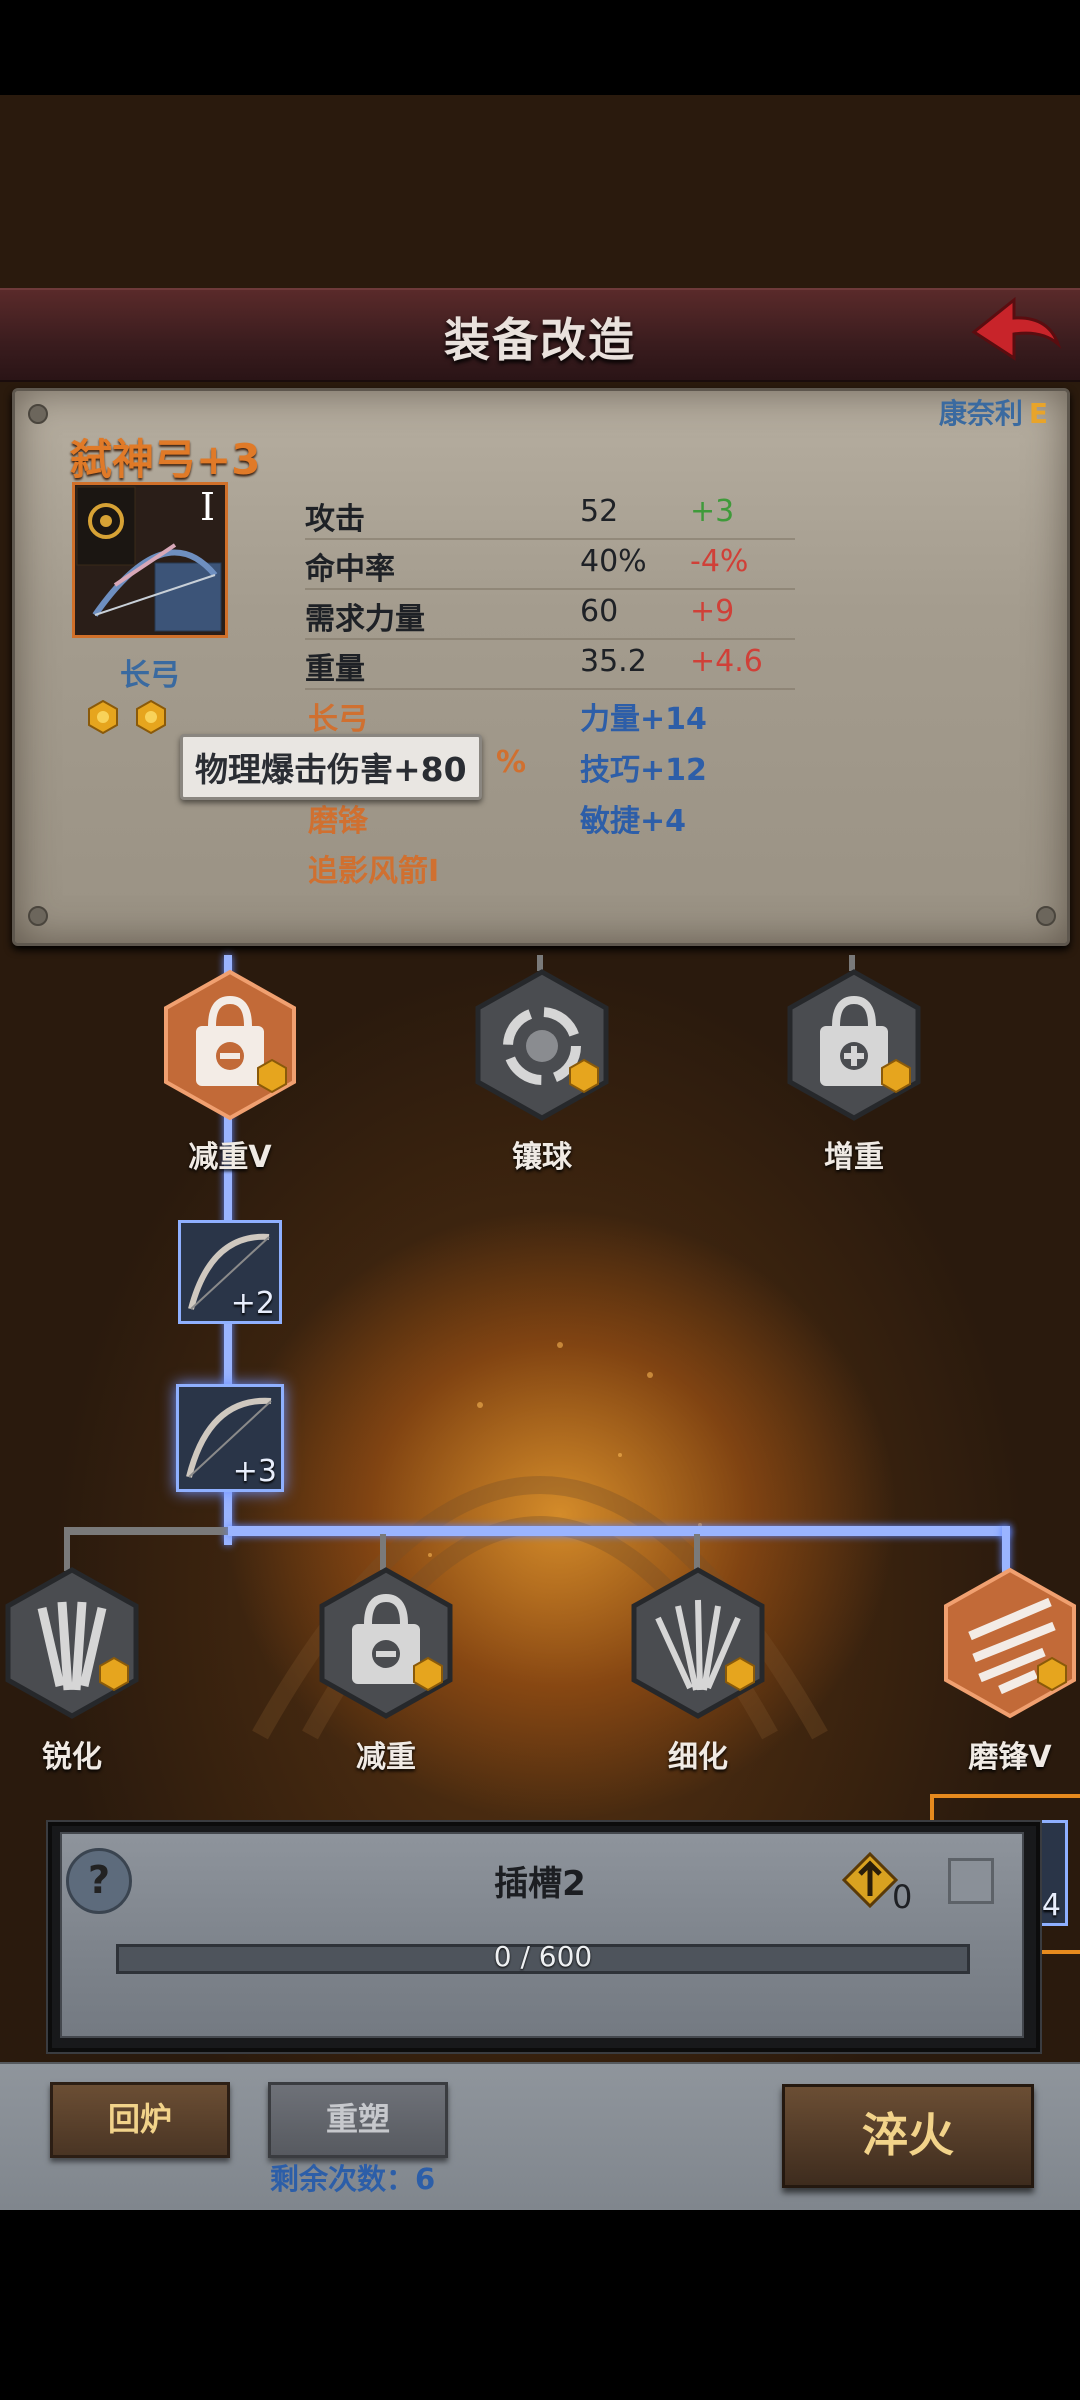 The width and height of the screenshot is (1080, 2400). What do you see at coordinates (374, 871) in the screenshot?
I see `affix-label: 追影风箭I` at bounding box center [374, 871].